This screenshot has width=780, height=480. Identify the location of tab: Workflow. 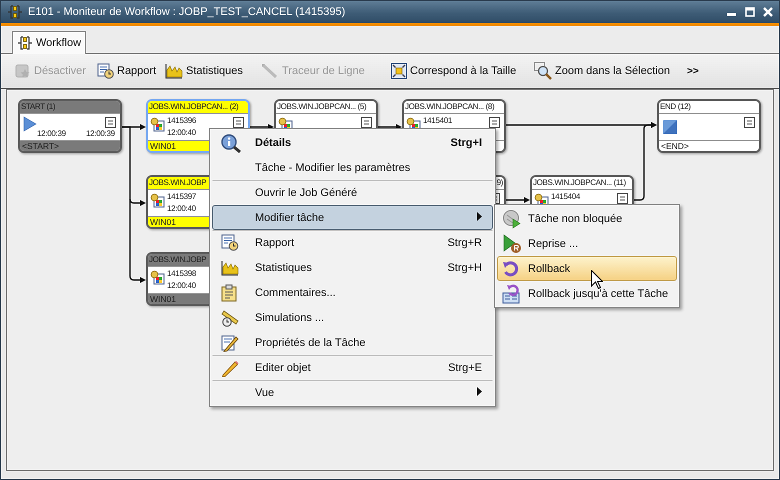
(49, 42).